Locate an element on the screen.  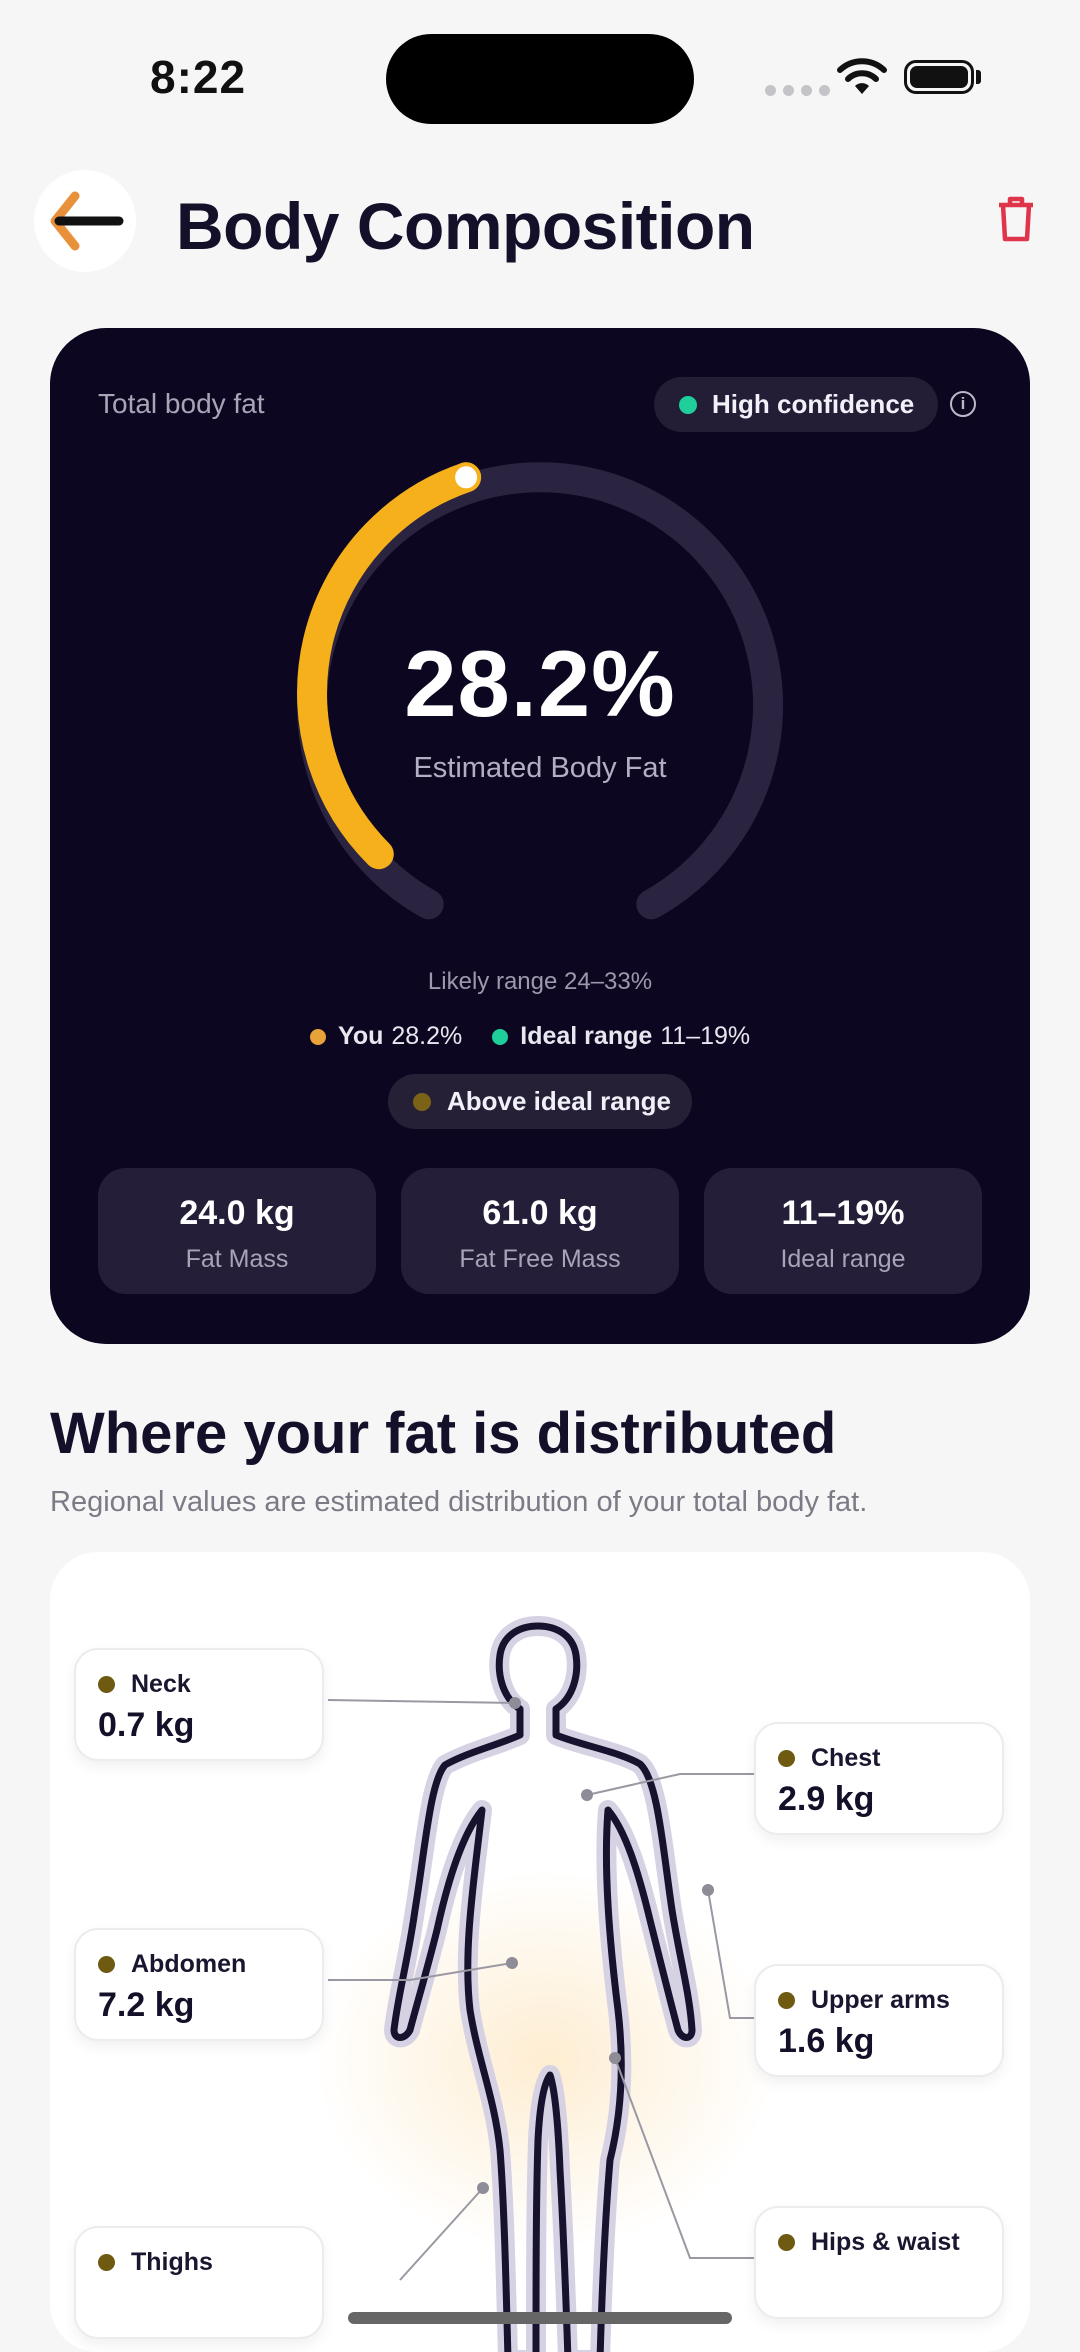
legend-ideal-dot is located at coordinates (500, 1036).